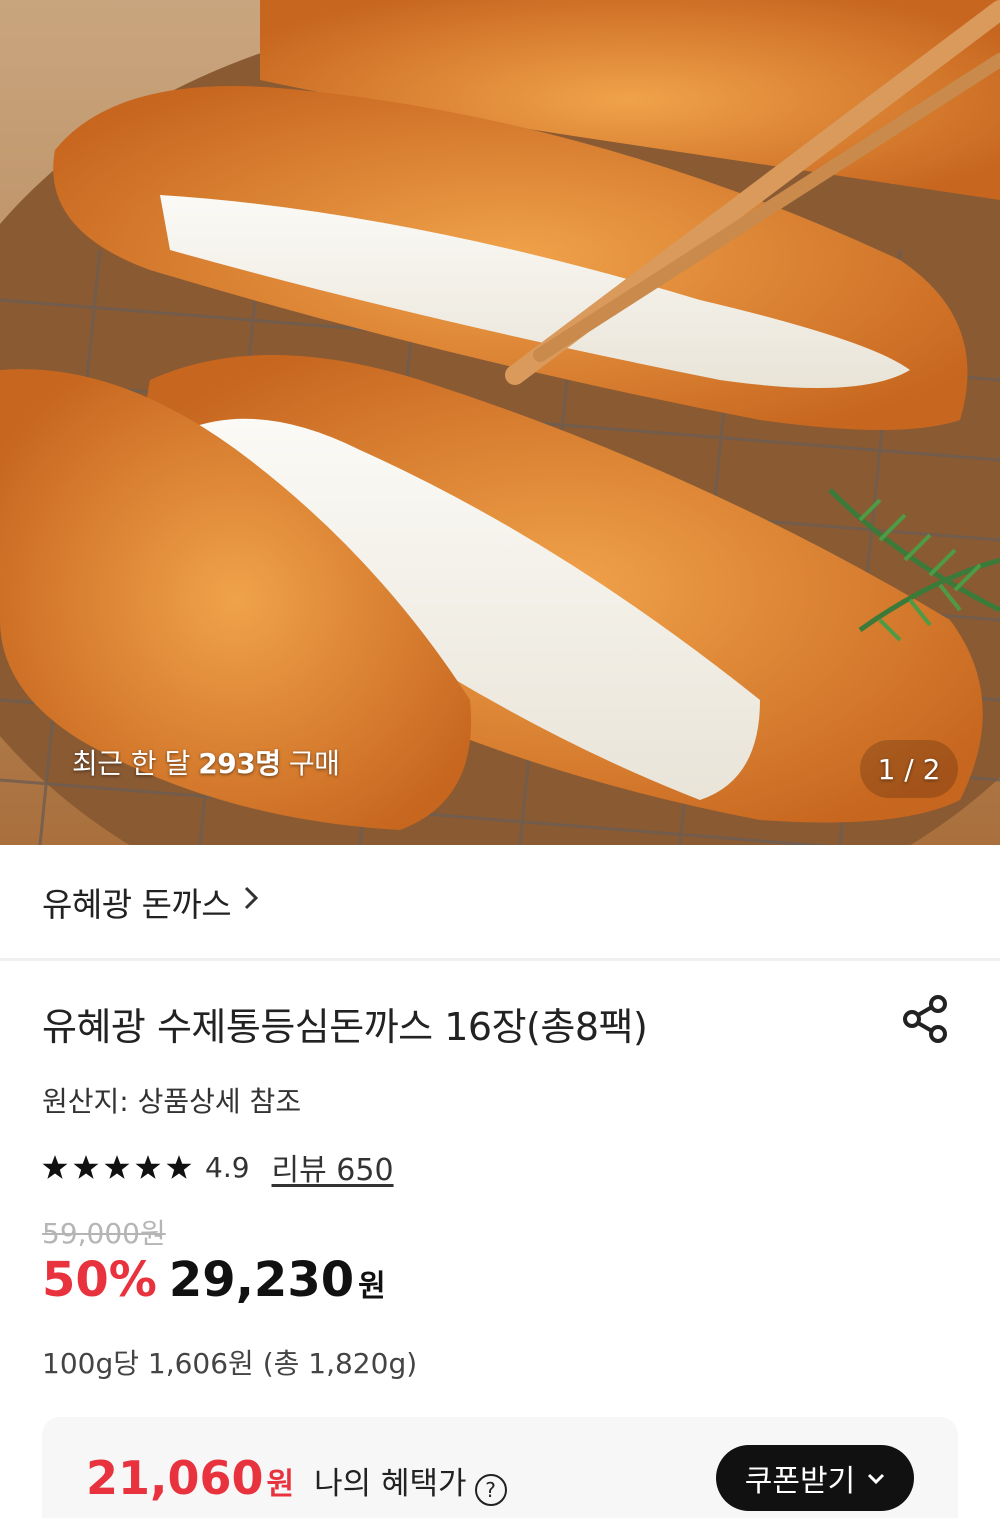 This screenshot has height=1518, width=1000. Describe the element at coordinates (296, 1478) in the screenshot. I see `benefit-price: 21,060 원 나의 혜택가 ?` at that location.